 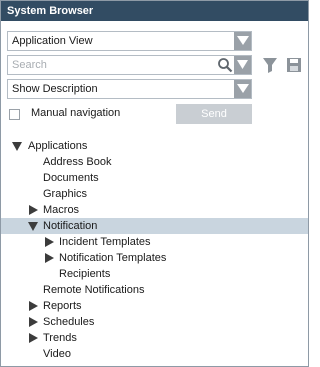 What do you see at coordinates (154, 290) in the screenshot?
I see `tree-node-remote-notifications: Remote Notifications` at bounding box center [154, 290].